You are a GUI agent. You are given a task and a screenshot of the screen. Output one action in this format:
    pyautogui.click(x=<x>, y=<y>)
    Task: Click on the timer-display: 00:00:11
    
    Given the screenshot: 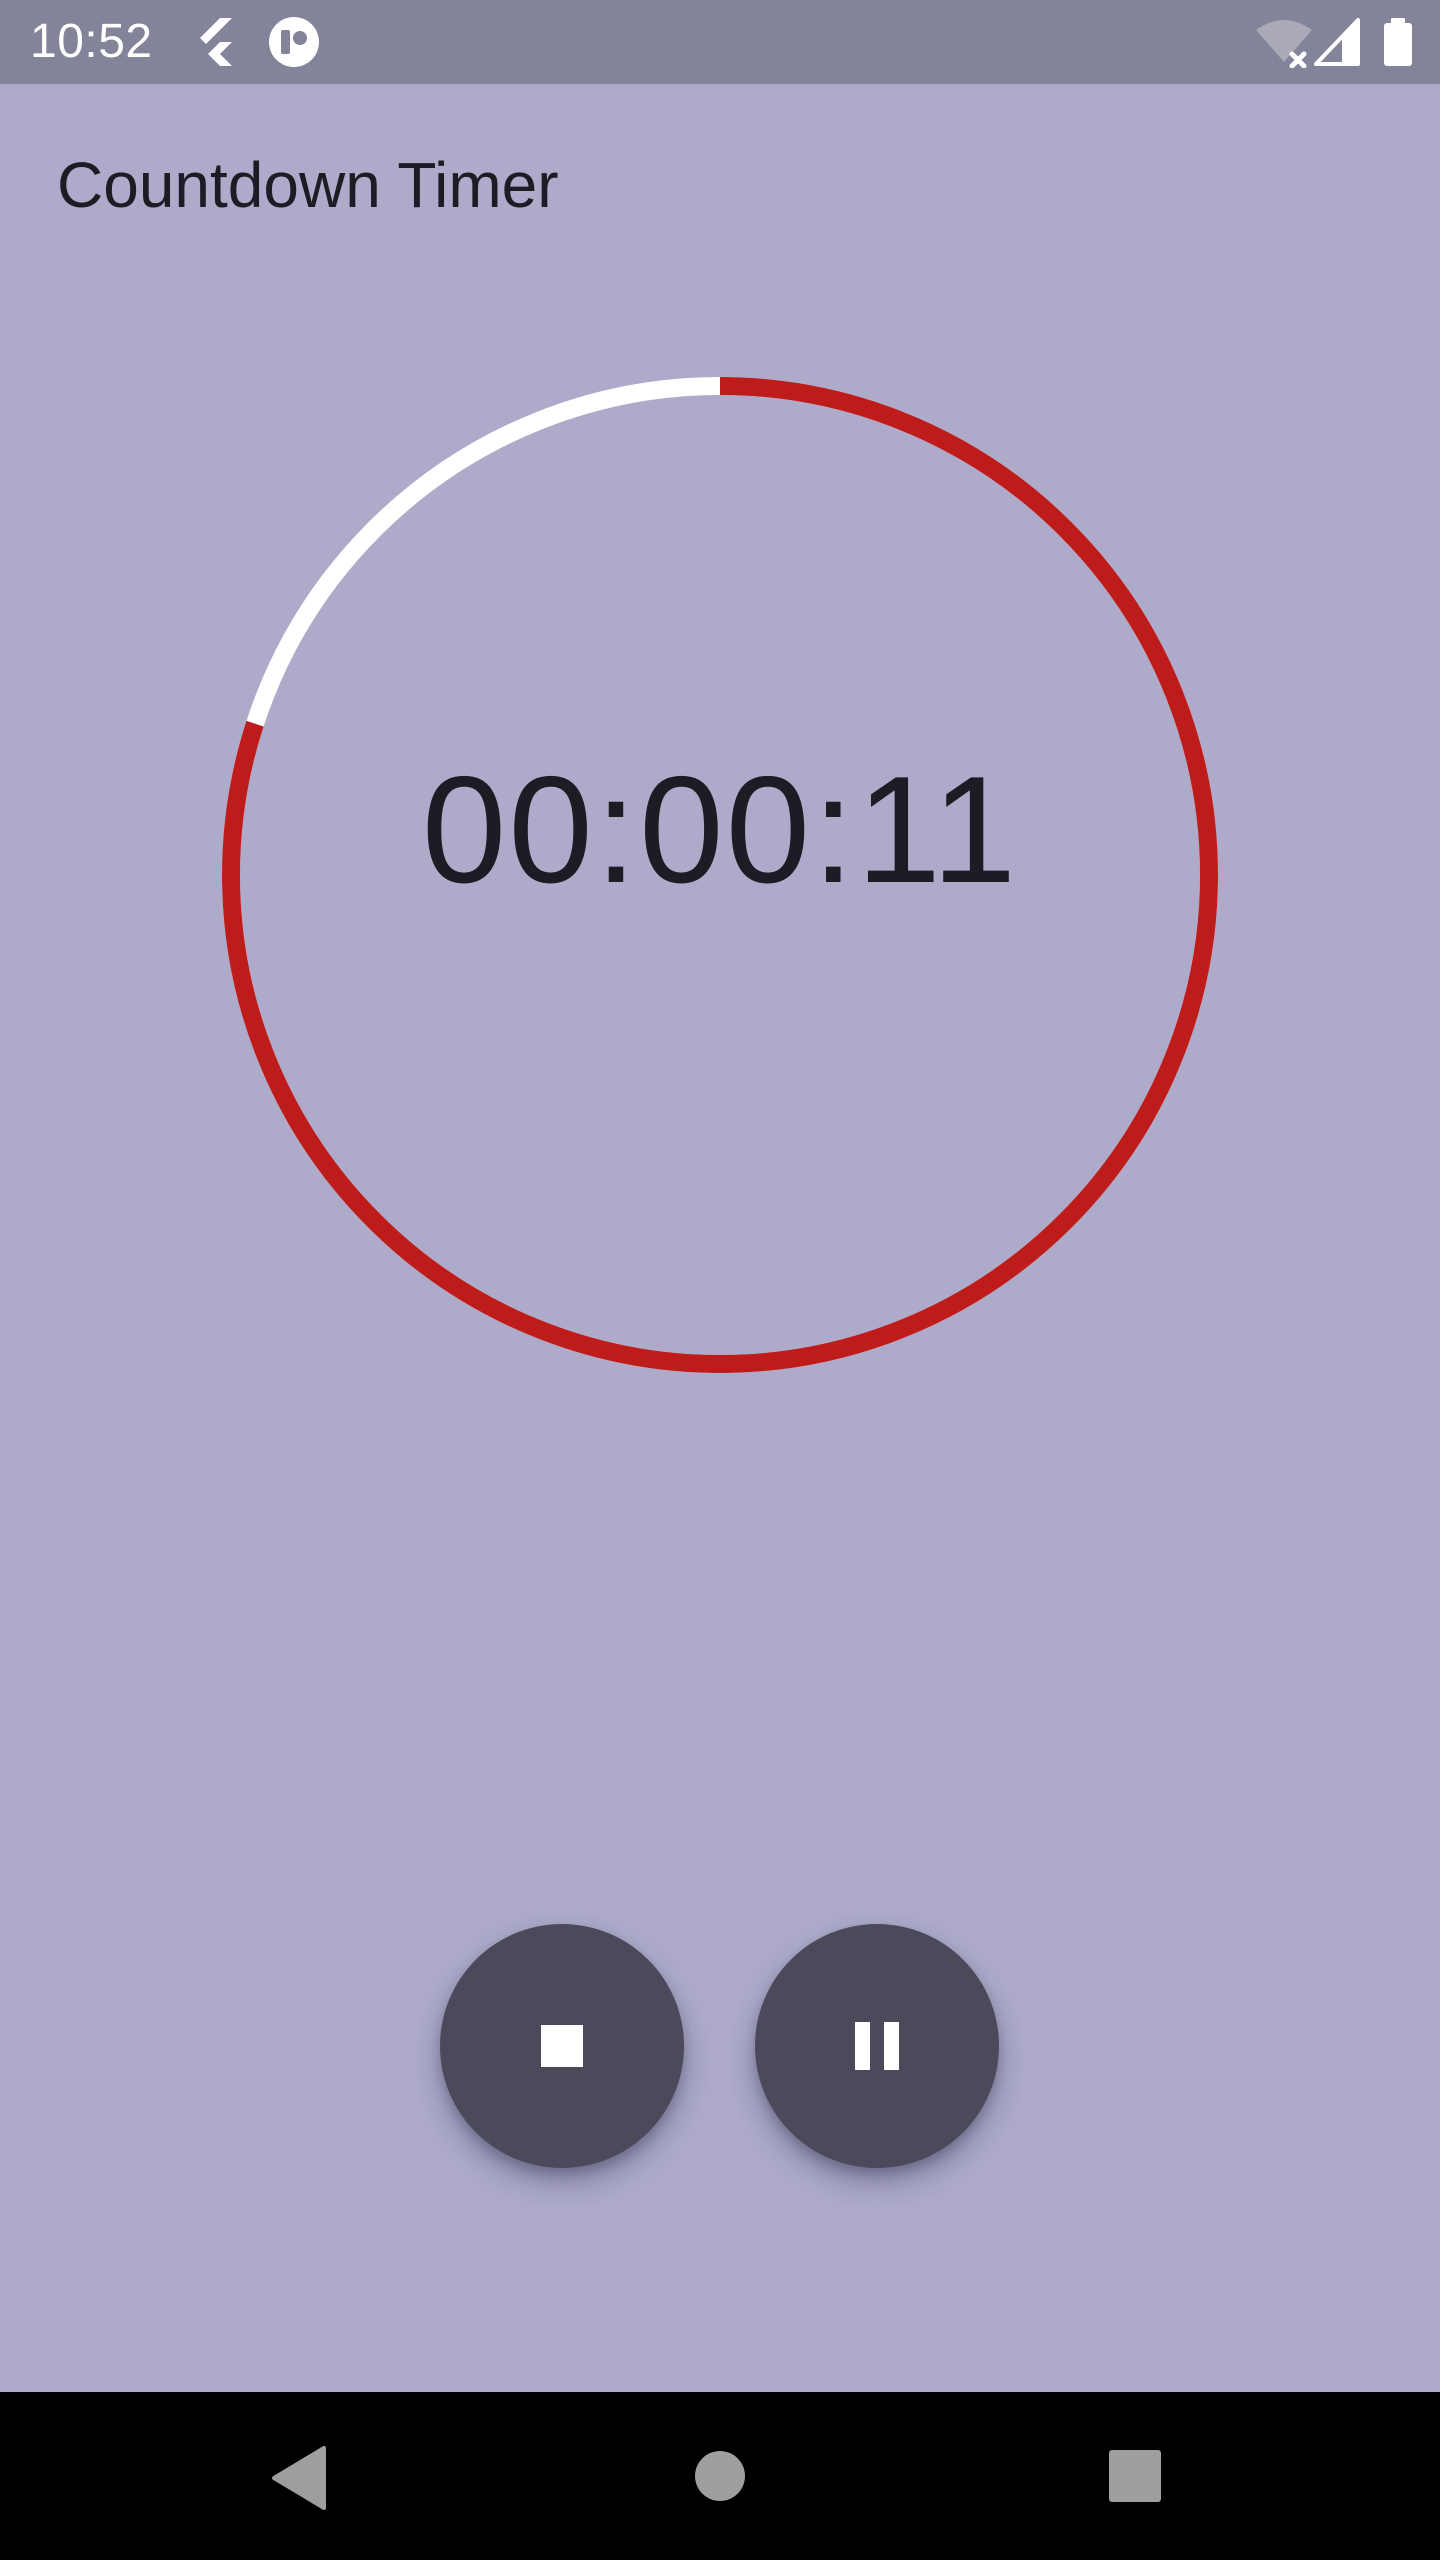 What is the action you would take?
    pyautogui.click(x=720, y=830)
    